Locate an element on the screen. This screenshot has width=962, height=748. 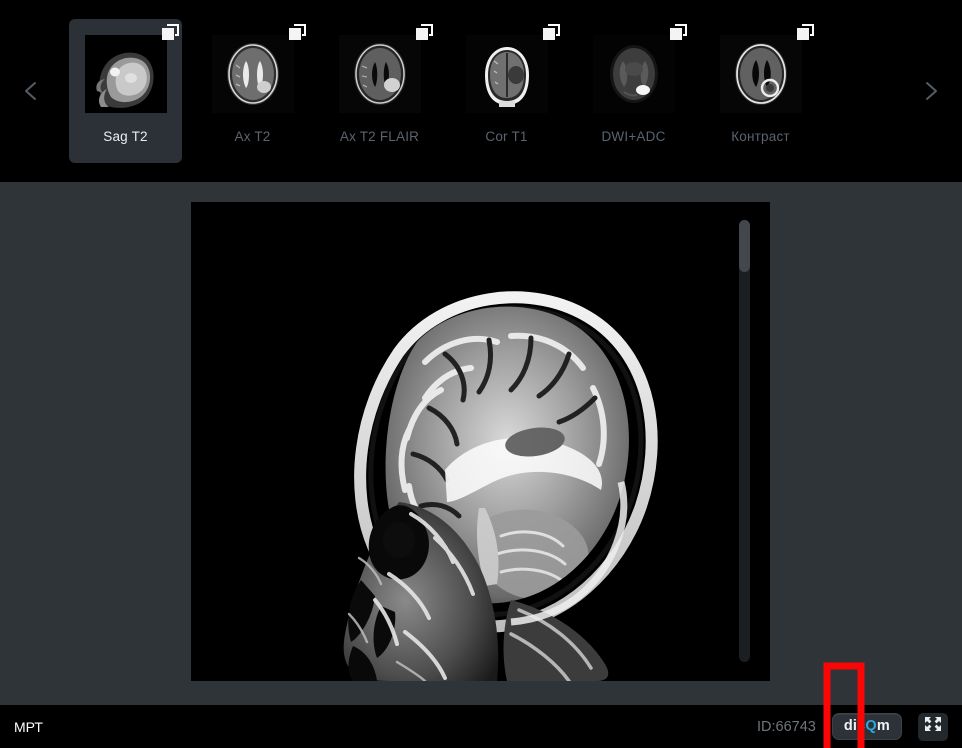
series-next-button is located at coordinates (931, 91).